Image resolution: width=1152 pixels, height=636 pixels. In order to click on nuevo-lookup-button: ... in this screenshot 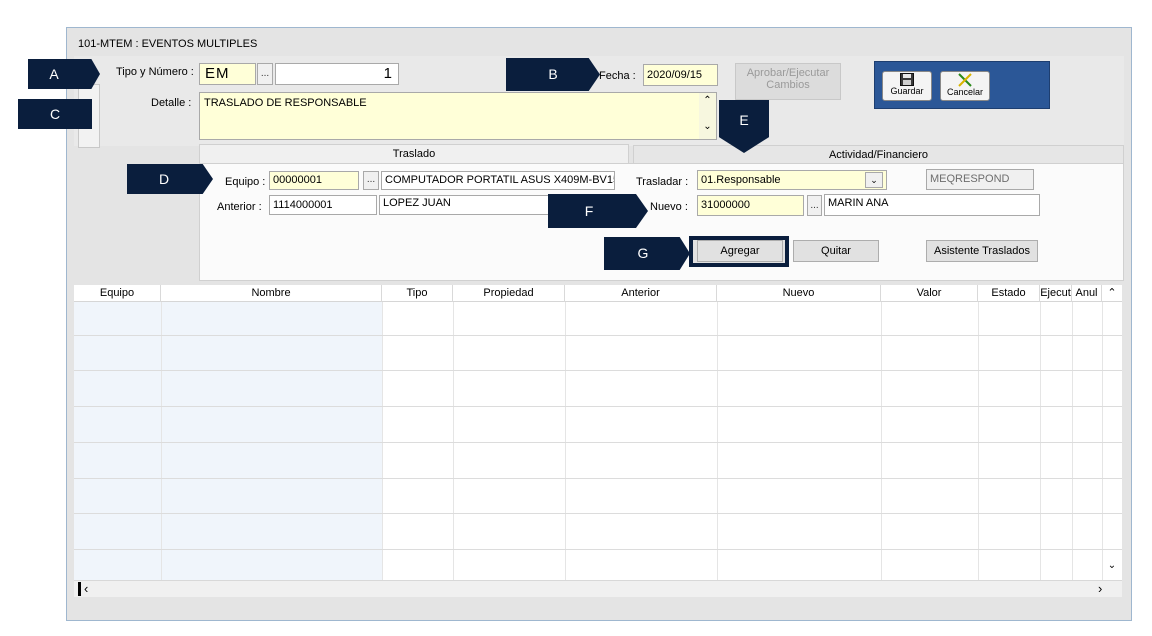, I will do `click(814, 205)`.